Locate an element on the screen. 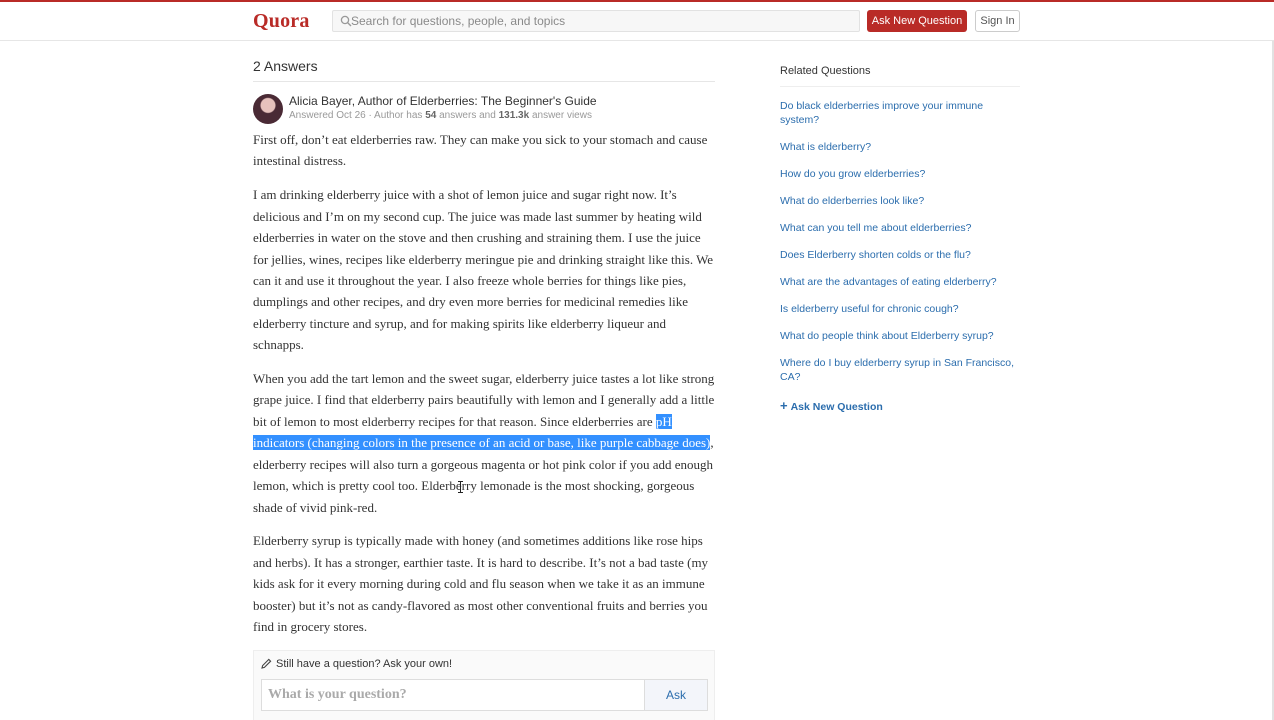 The width and height of the screenshot is (1274, 720). ask-prompt: Still have a question? Ask your own! is located at coordinates (364, 664).